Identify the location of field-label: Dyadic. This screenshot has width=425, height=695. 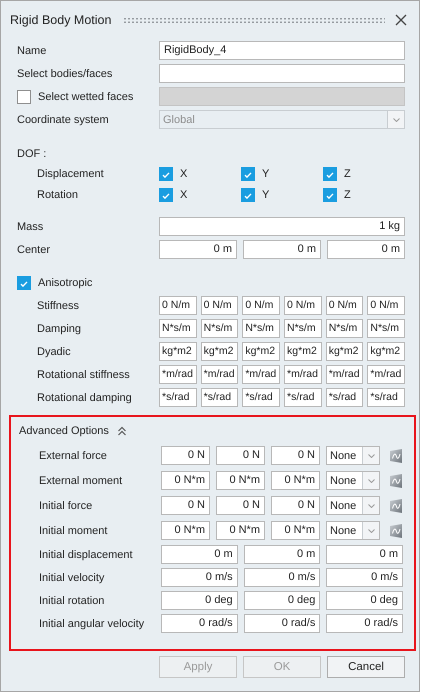
(54, 352).